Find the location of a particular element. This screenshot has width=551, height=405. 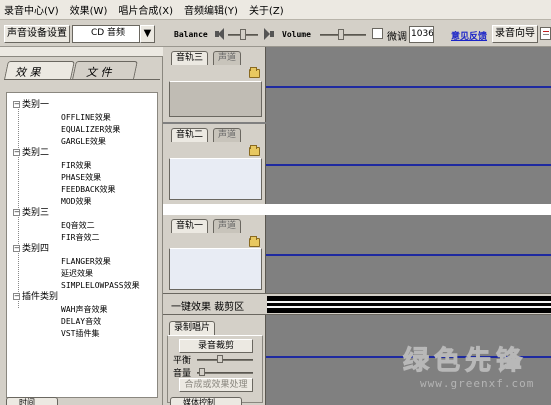

track-3-tab: 音轨三 is located at coordinates (190, 58).